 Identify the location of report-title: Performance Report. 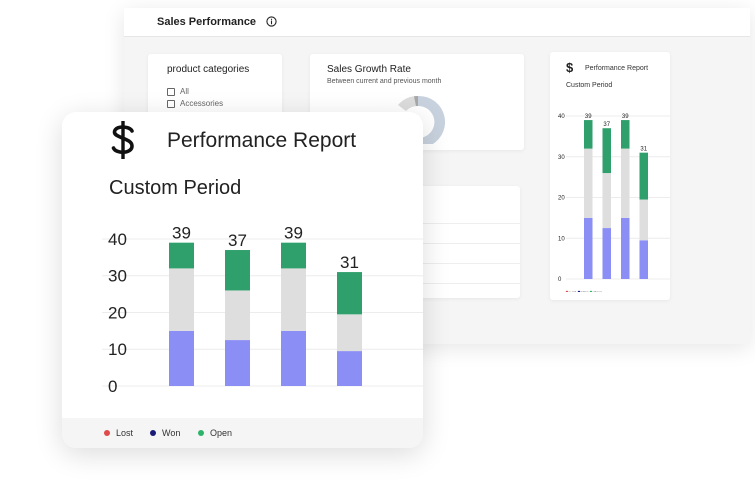
(262, 140).